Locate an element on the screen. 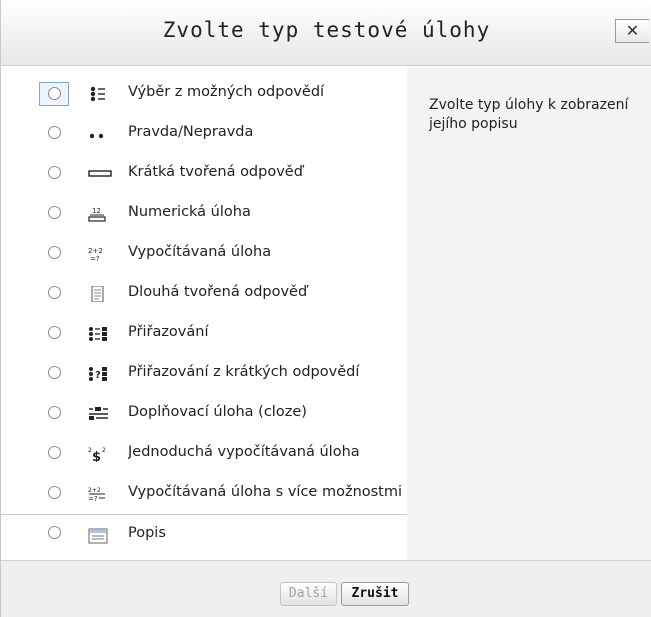 Image resolution: width=651 pixels, height=617 pixels. option-multichoice: Výběr z možných odpovědí is located at coordinates (204, 93).